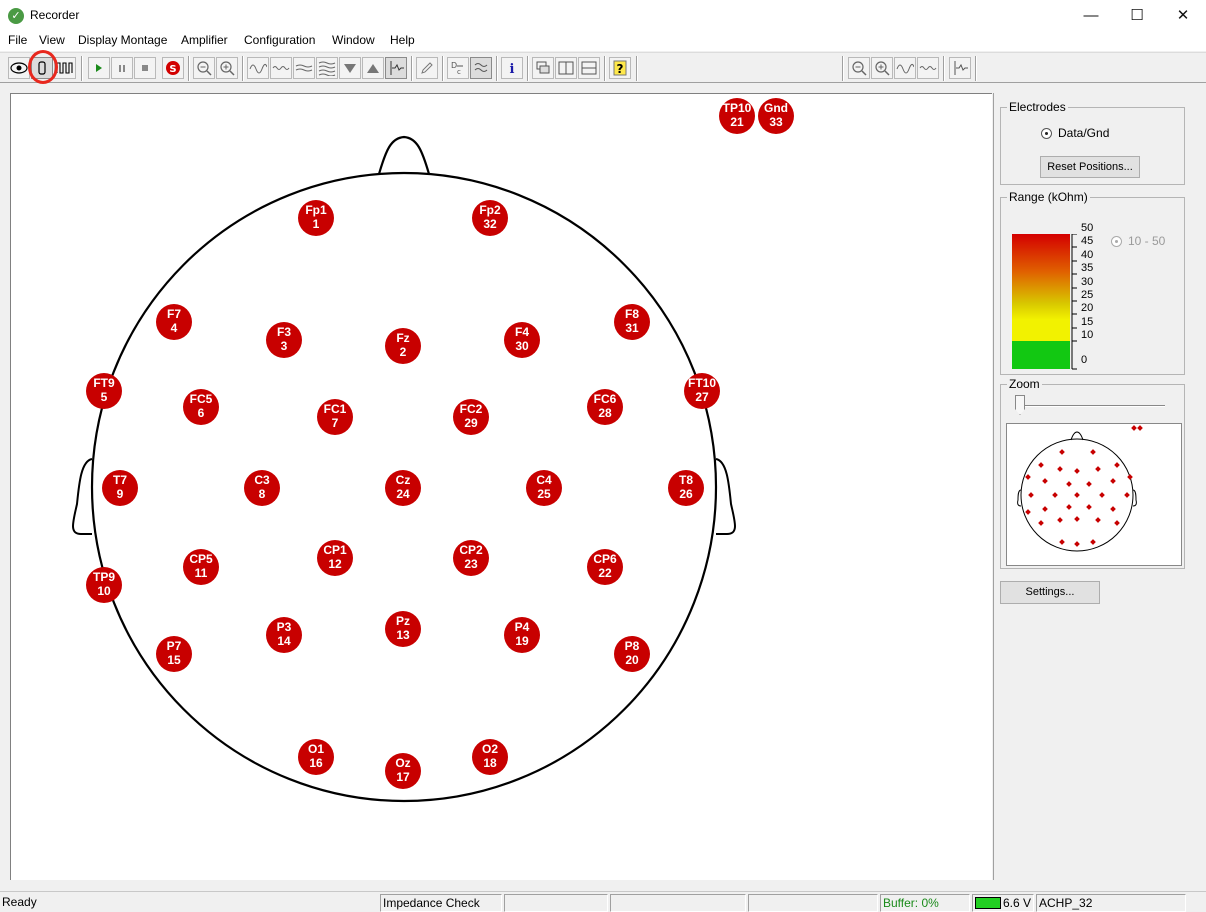 The width and height of the screenshot is (1206, 912). I want to click on split-horizontal-icon, so click(589, 68).